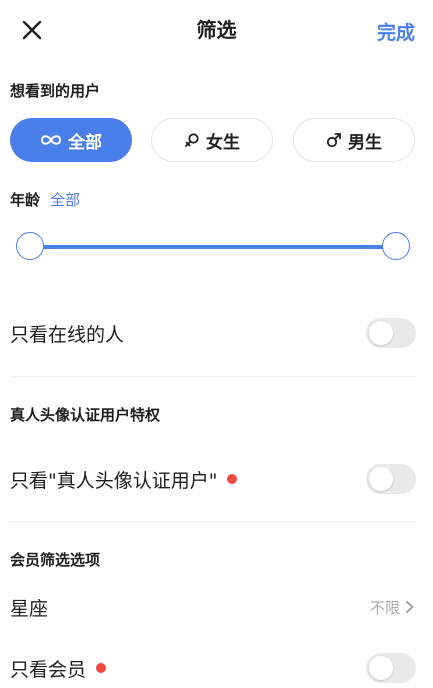  I want to click on verified-section-title: 真人头像认证用户特权, so click(85, 415).